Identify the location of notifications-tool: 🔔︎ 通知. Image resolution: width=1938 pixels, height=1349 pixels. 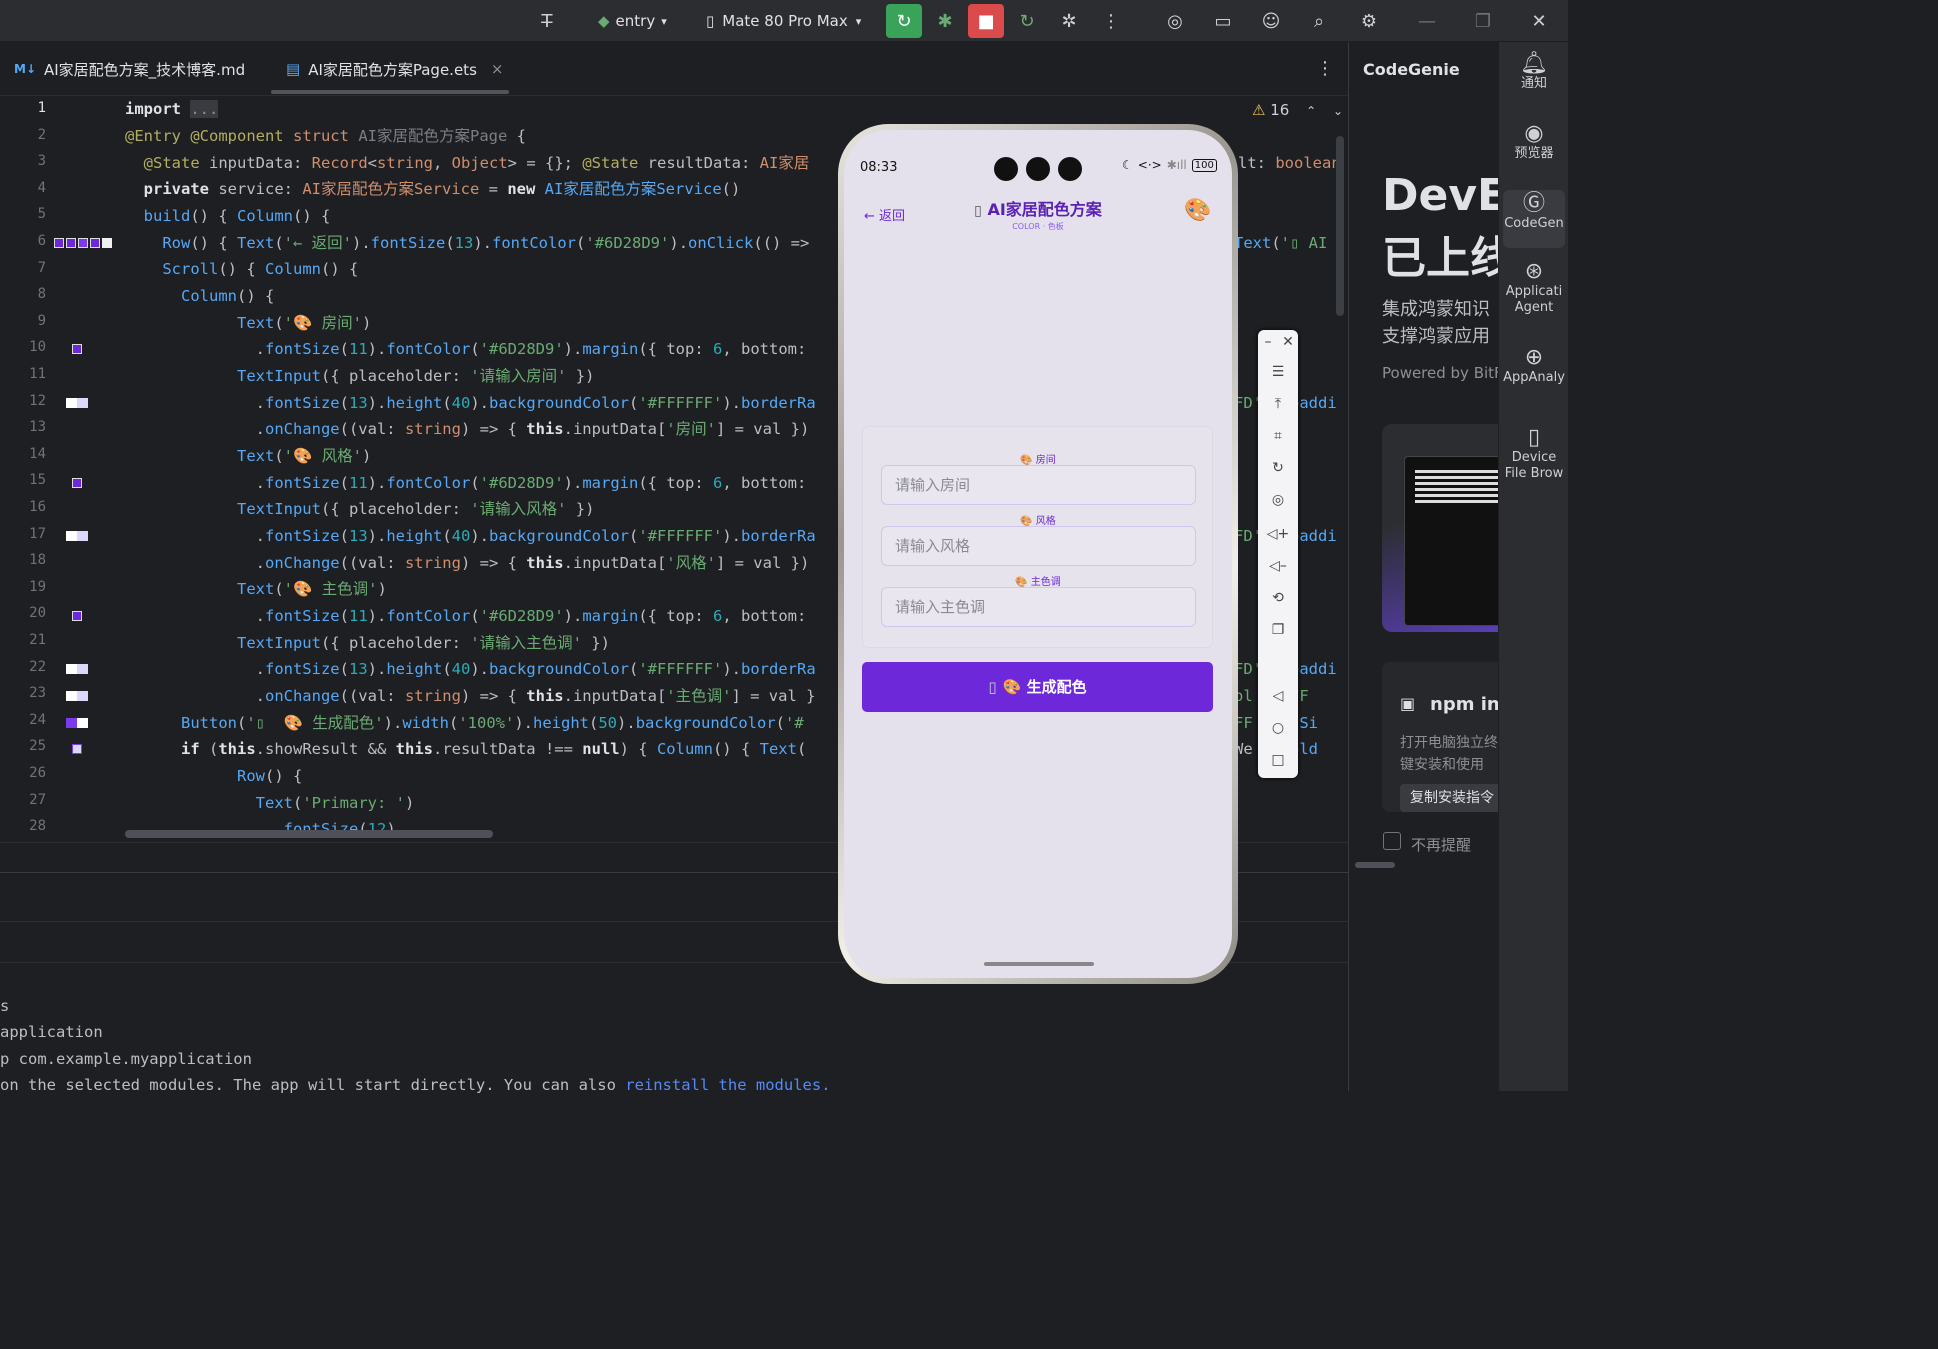
(1534, 72).